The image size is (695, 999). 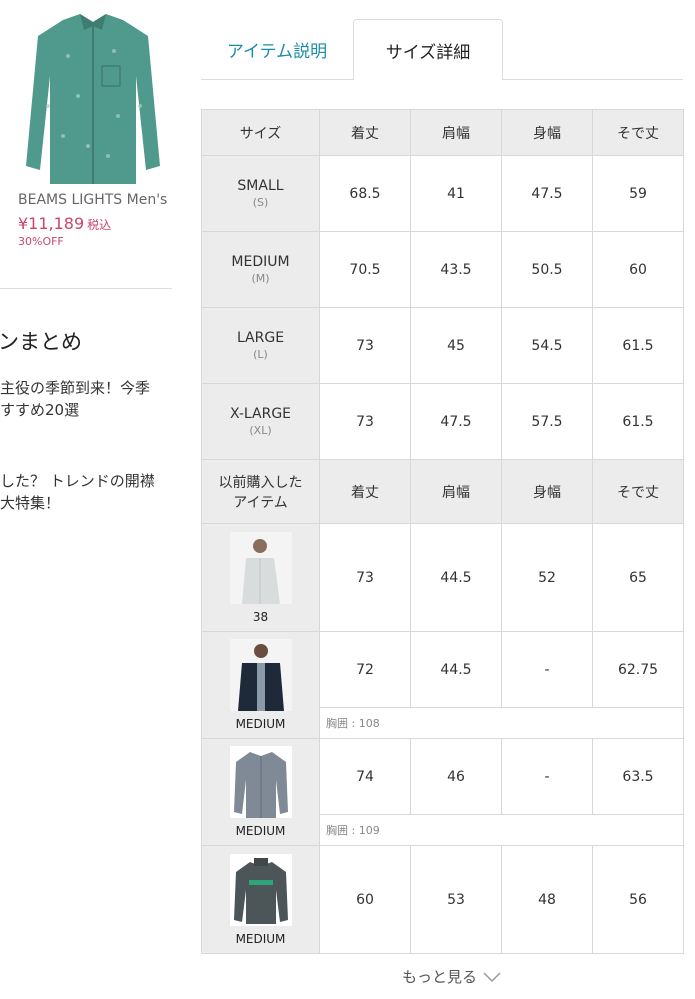 I want to click on size-label-cell: MEDIUM (M), so click(x=260, y=269).